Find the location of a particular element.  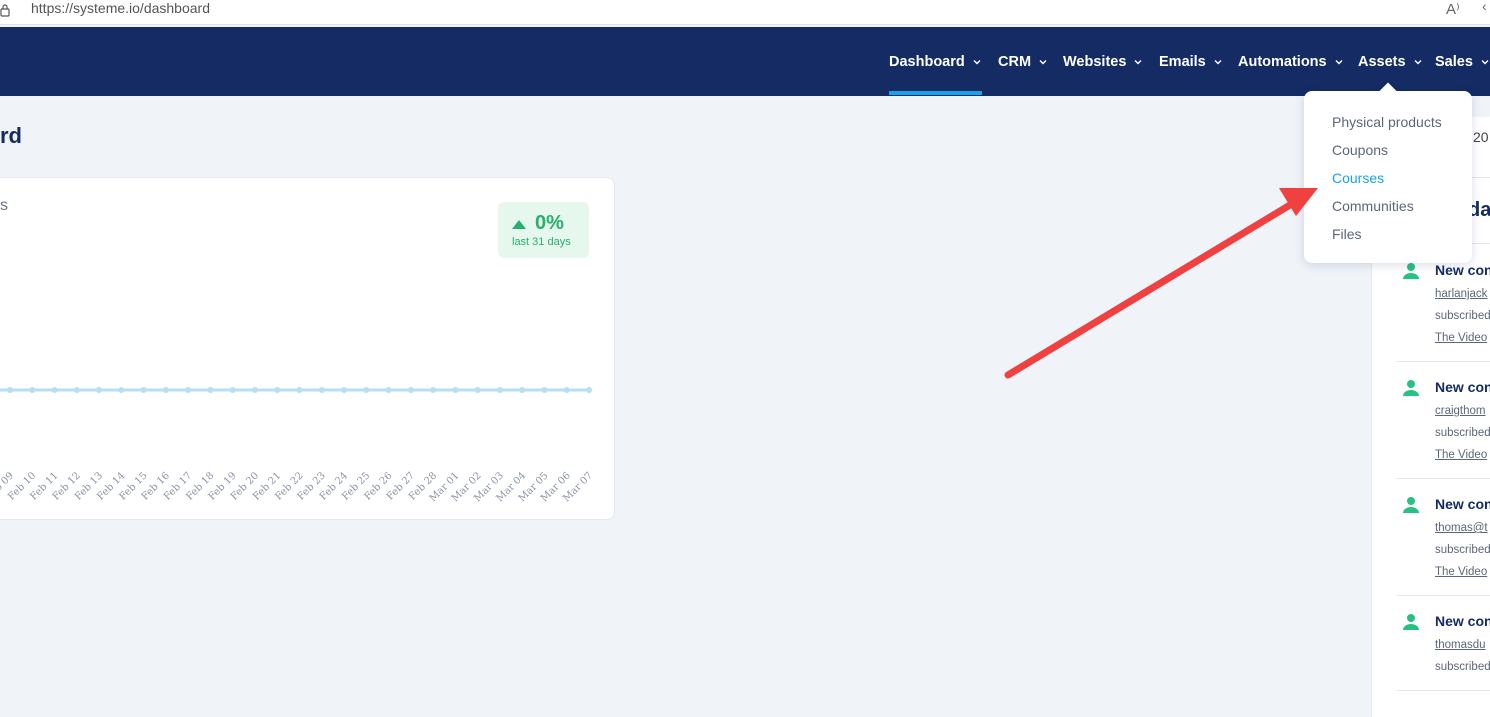

nav-automations-label: Automations is located at coordinates (1282, 61).